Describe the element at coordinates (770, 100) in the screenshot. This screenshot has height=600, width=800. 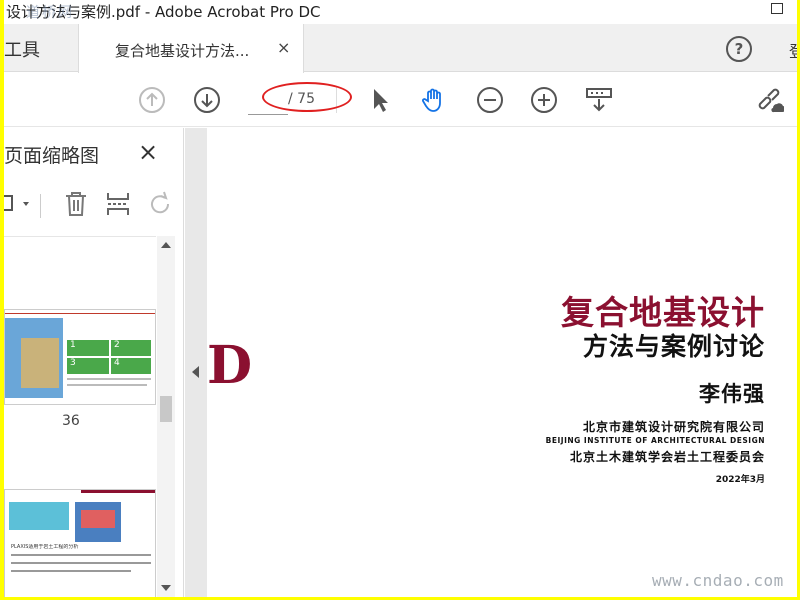
I see `share-link-icon` at that location.